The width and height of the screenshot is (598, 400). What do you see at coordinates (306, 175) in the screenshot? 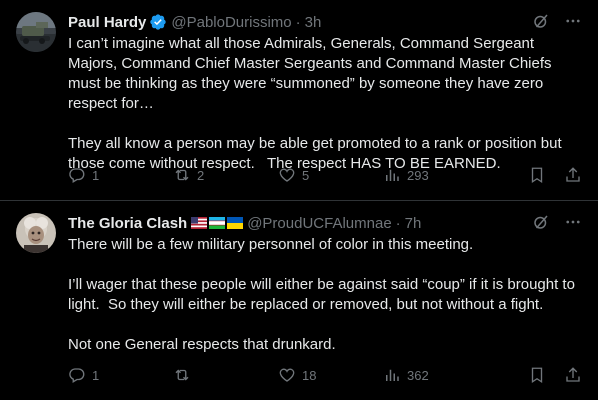
I see `like-count: 5` at bounding box center [306, 175].